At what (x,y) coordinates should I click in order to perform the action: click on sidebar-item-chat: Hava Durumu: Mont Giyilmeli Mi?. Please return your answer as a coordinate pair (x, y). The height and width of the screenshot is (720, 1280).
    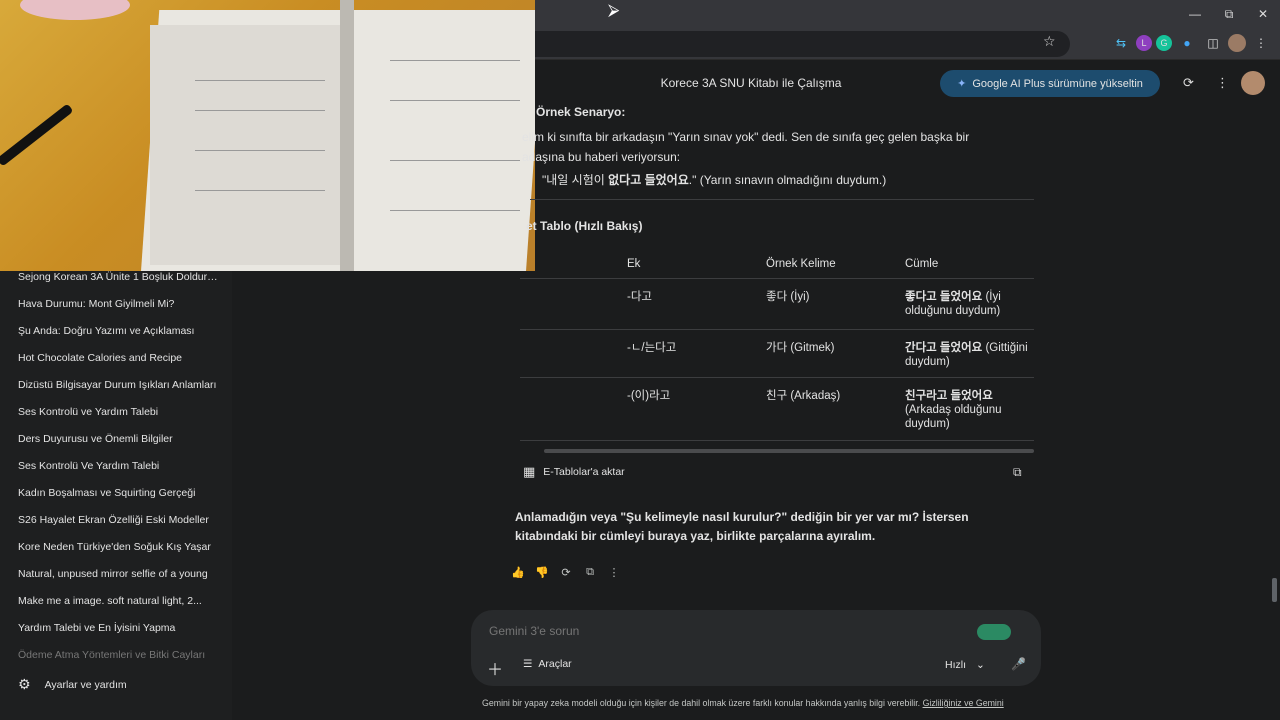
    Looking at the image, I should click on (118, 304).